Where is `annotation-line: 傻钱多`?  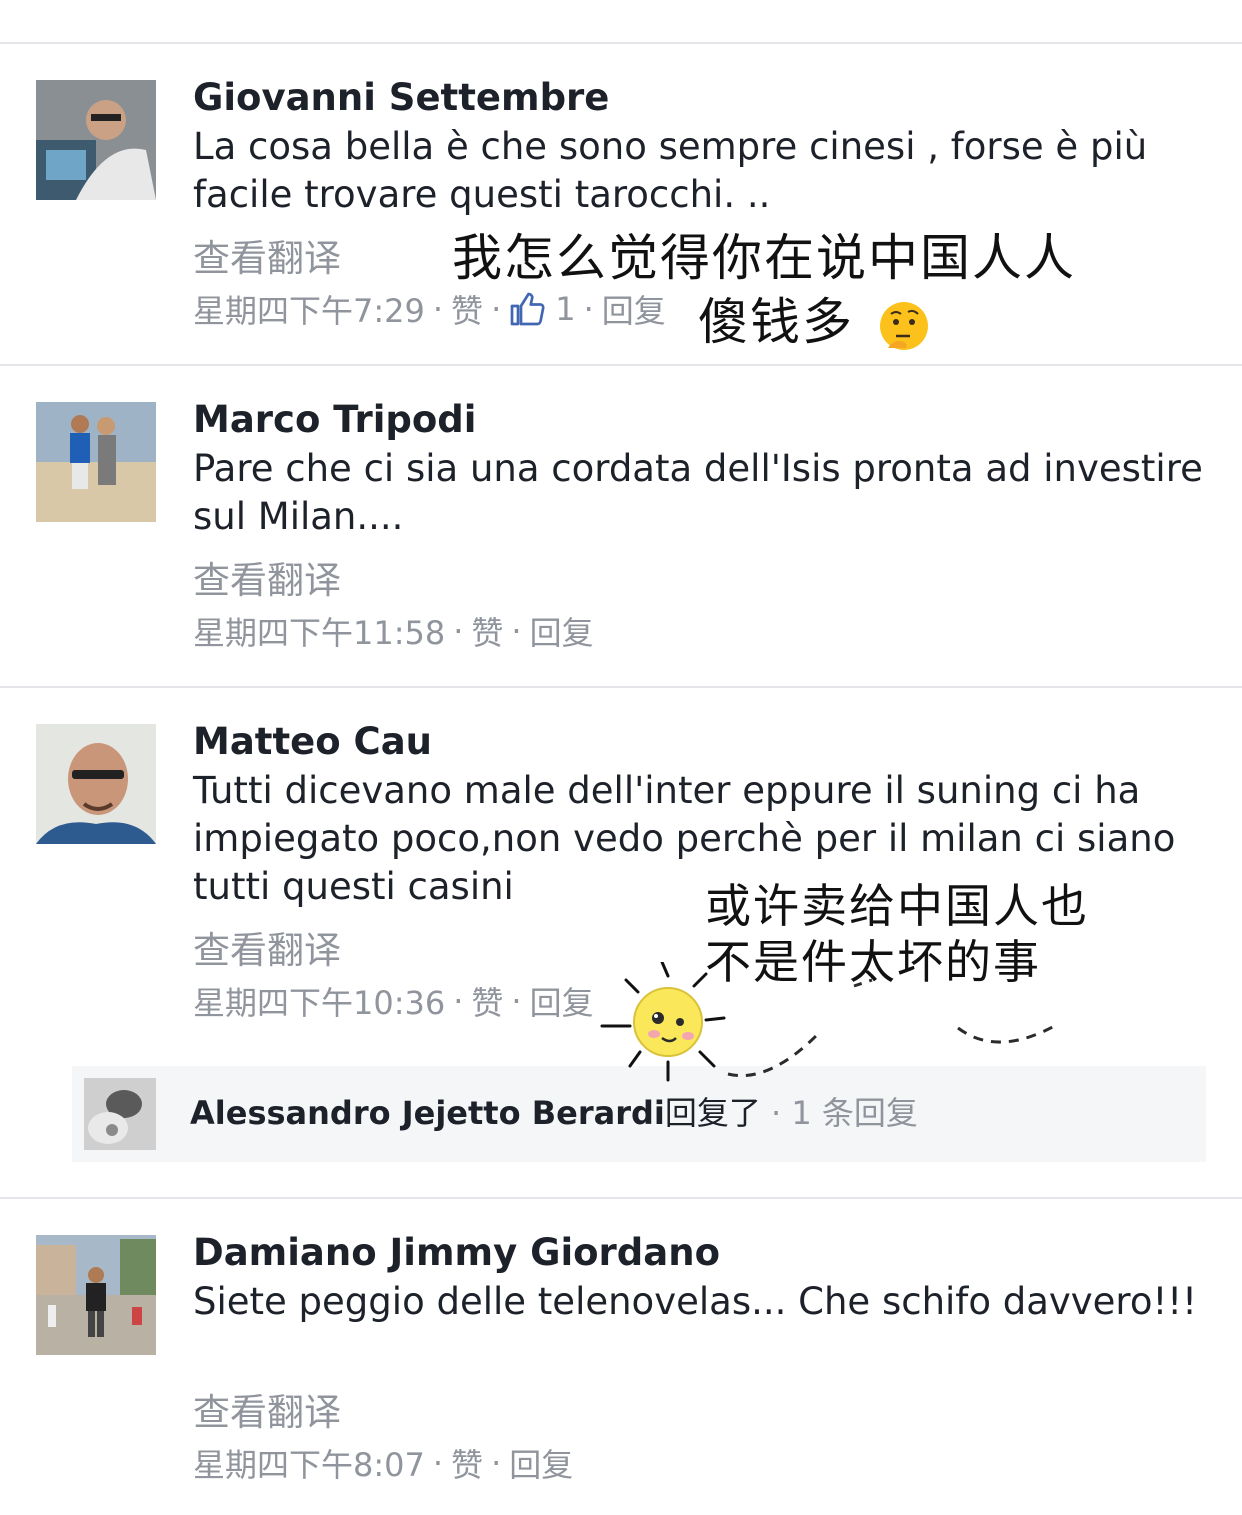 annotation-line: 傻钱多 is located at coordinates (776, 322).